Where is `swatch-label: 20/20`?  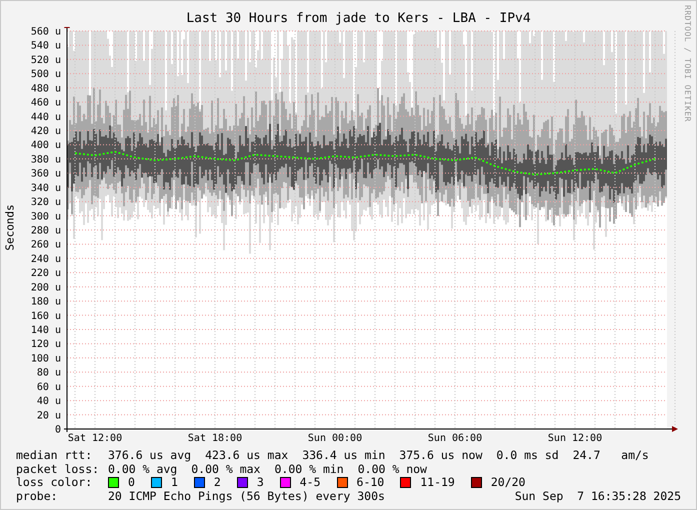 swatch-label: 20/20 is located at coordinates (508, 482).